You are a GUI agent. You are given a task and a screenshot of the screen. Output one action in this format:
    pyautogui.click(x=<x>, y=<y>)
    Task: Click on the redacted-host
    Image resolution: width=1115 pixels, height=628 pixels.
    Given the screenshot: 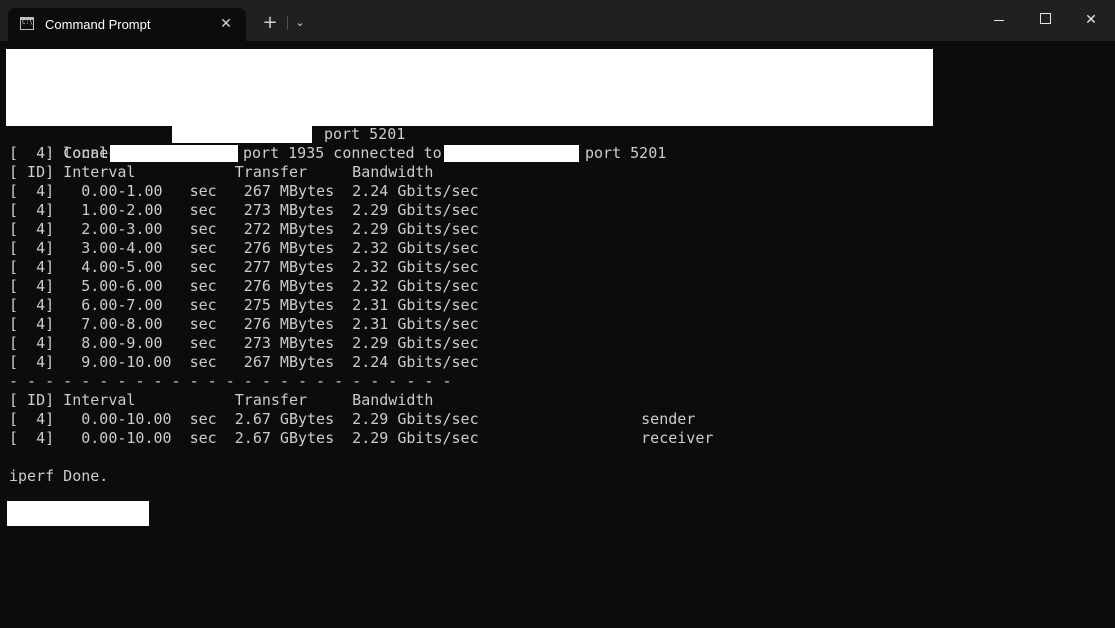 What is the action you would take?
    pyautogui.click(x=242, y=134)
    